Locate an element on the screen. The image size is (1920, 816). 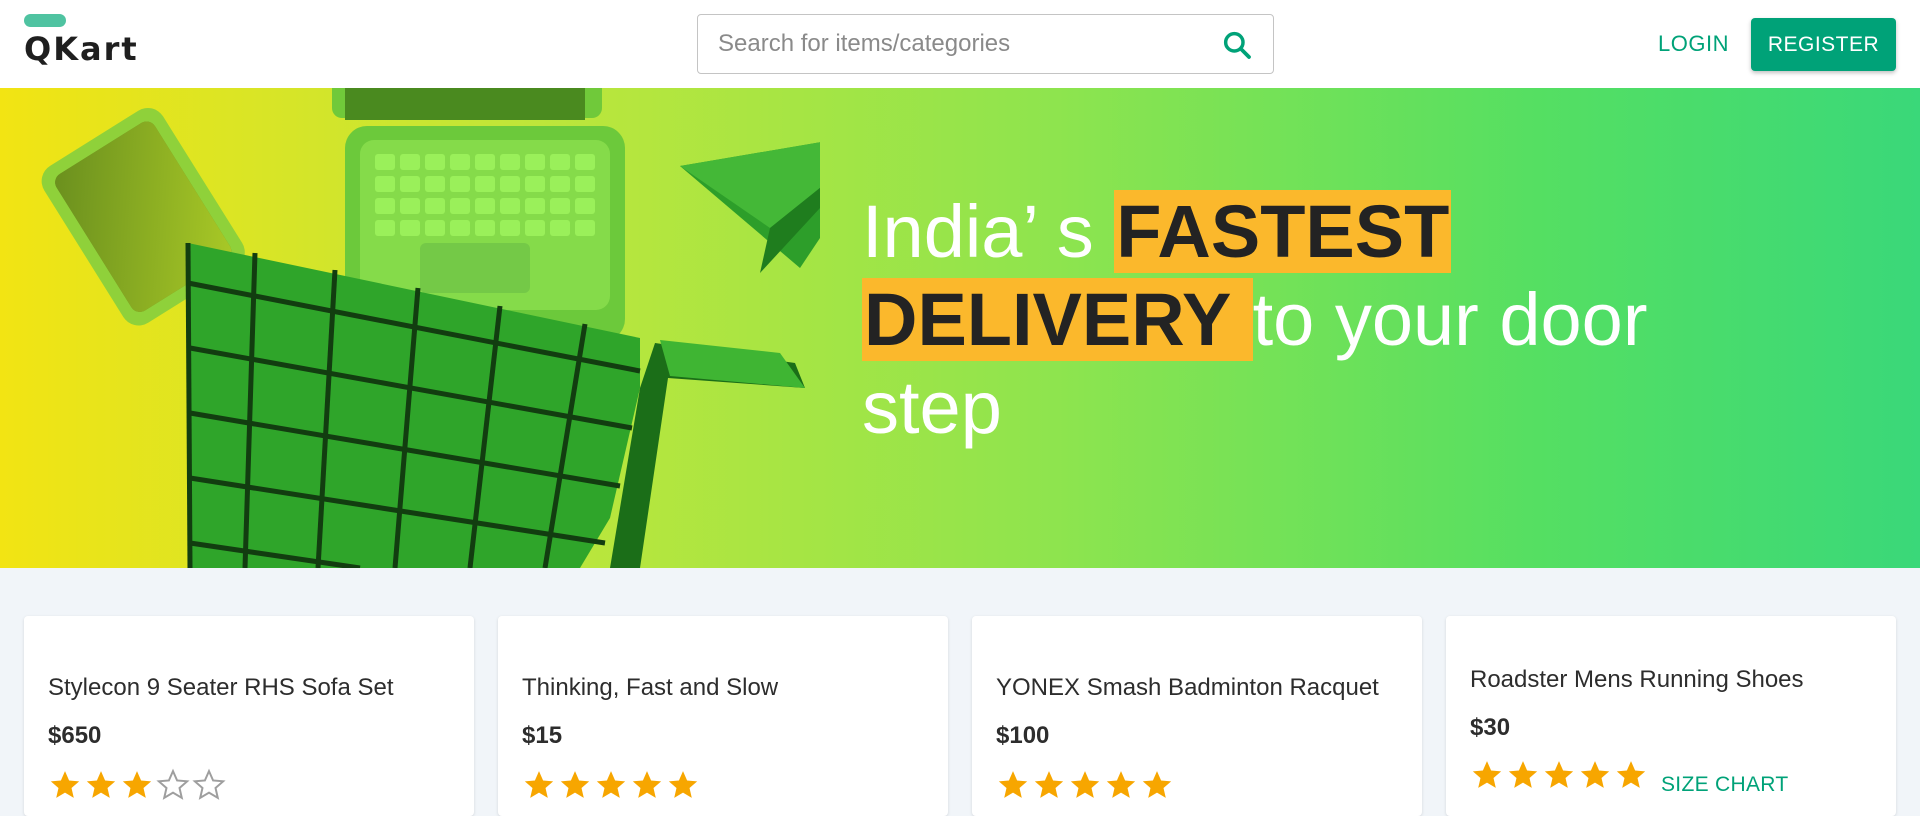
product-name: Thinking, Fast and Slow is located at coordinates (650, 687).